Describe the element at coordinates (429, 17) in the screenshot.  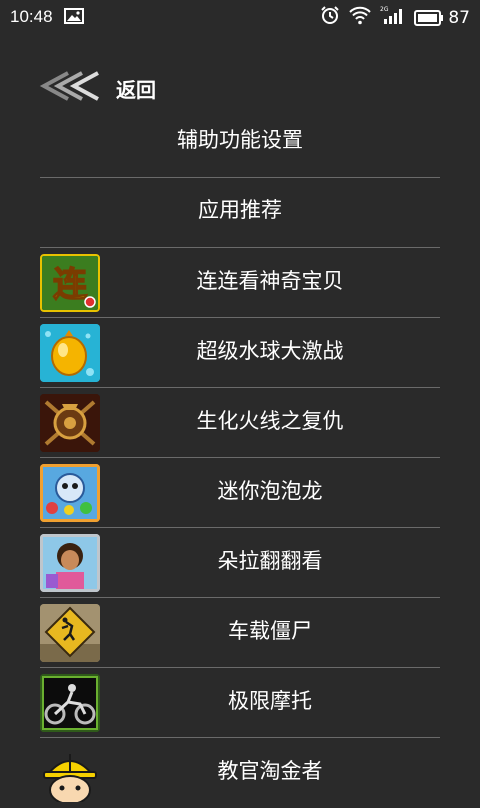
I see `battery-icon` at that location.